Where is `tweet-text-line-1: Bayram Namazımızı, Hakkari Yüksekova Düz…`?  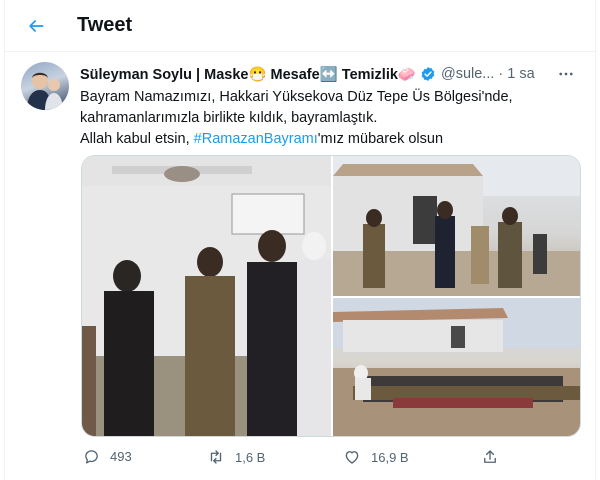 tweet-text-line-1: Bayram Namazımızı, Hakkari Yüksekova Düz… is located at coordinates (296, 97).